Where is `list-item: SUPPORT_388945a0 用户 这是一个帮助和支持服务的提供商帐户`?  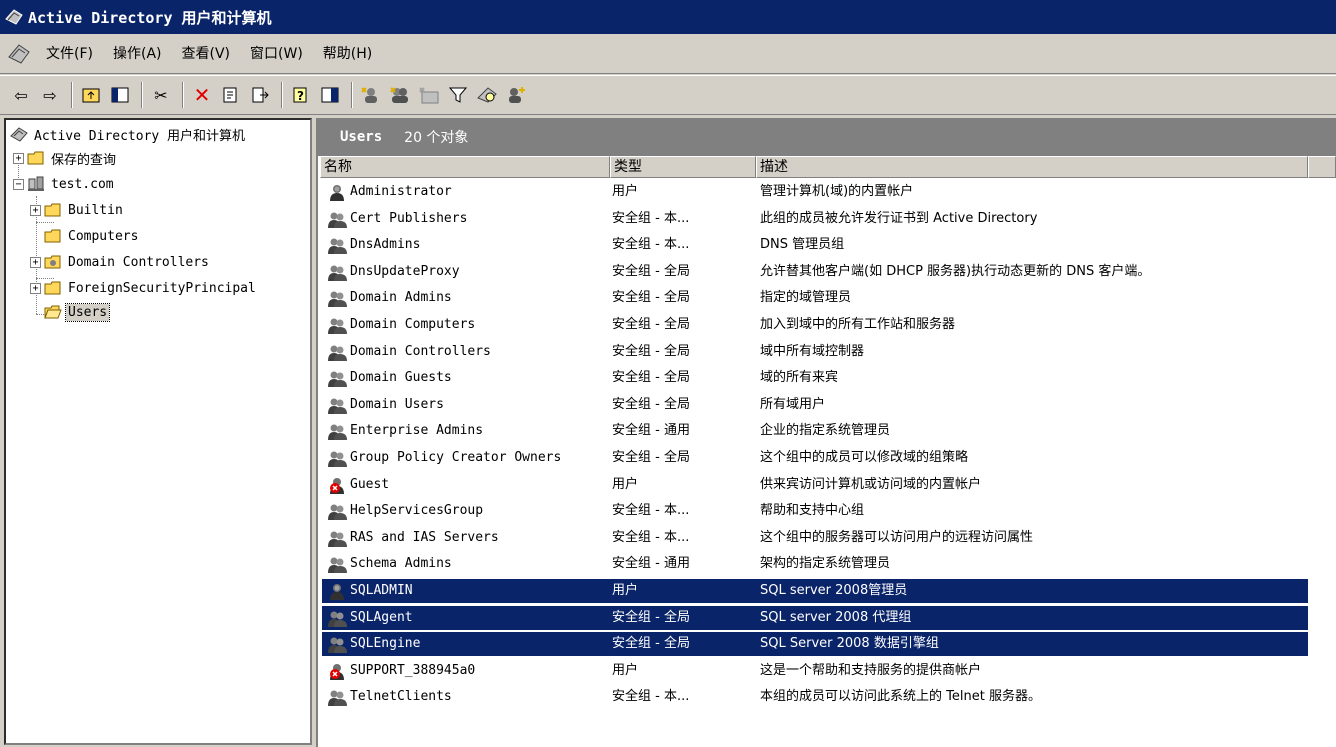
list-item: SUPPORT_388945a0 用户 这是一个帮助和支持服务的提供商帐户 is located at coordinates (815, 671).